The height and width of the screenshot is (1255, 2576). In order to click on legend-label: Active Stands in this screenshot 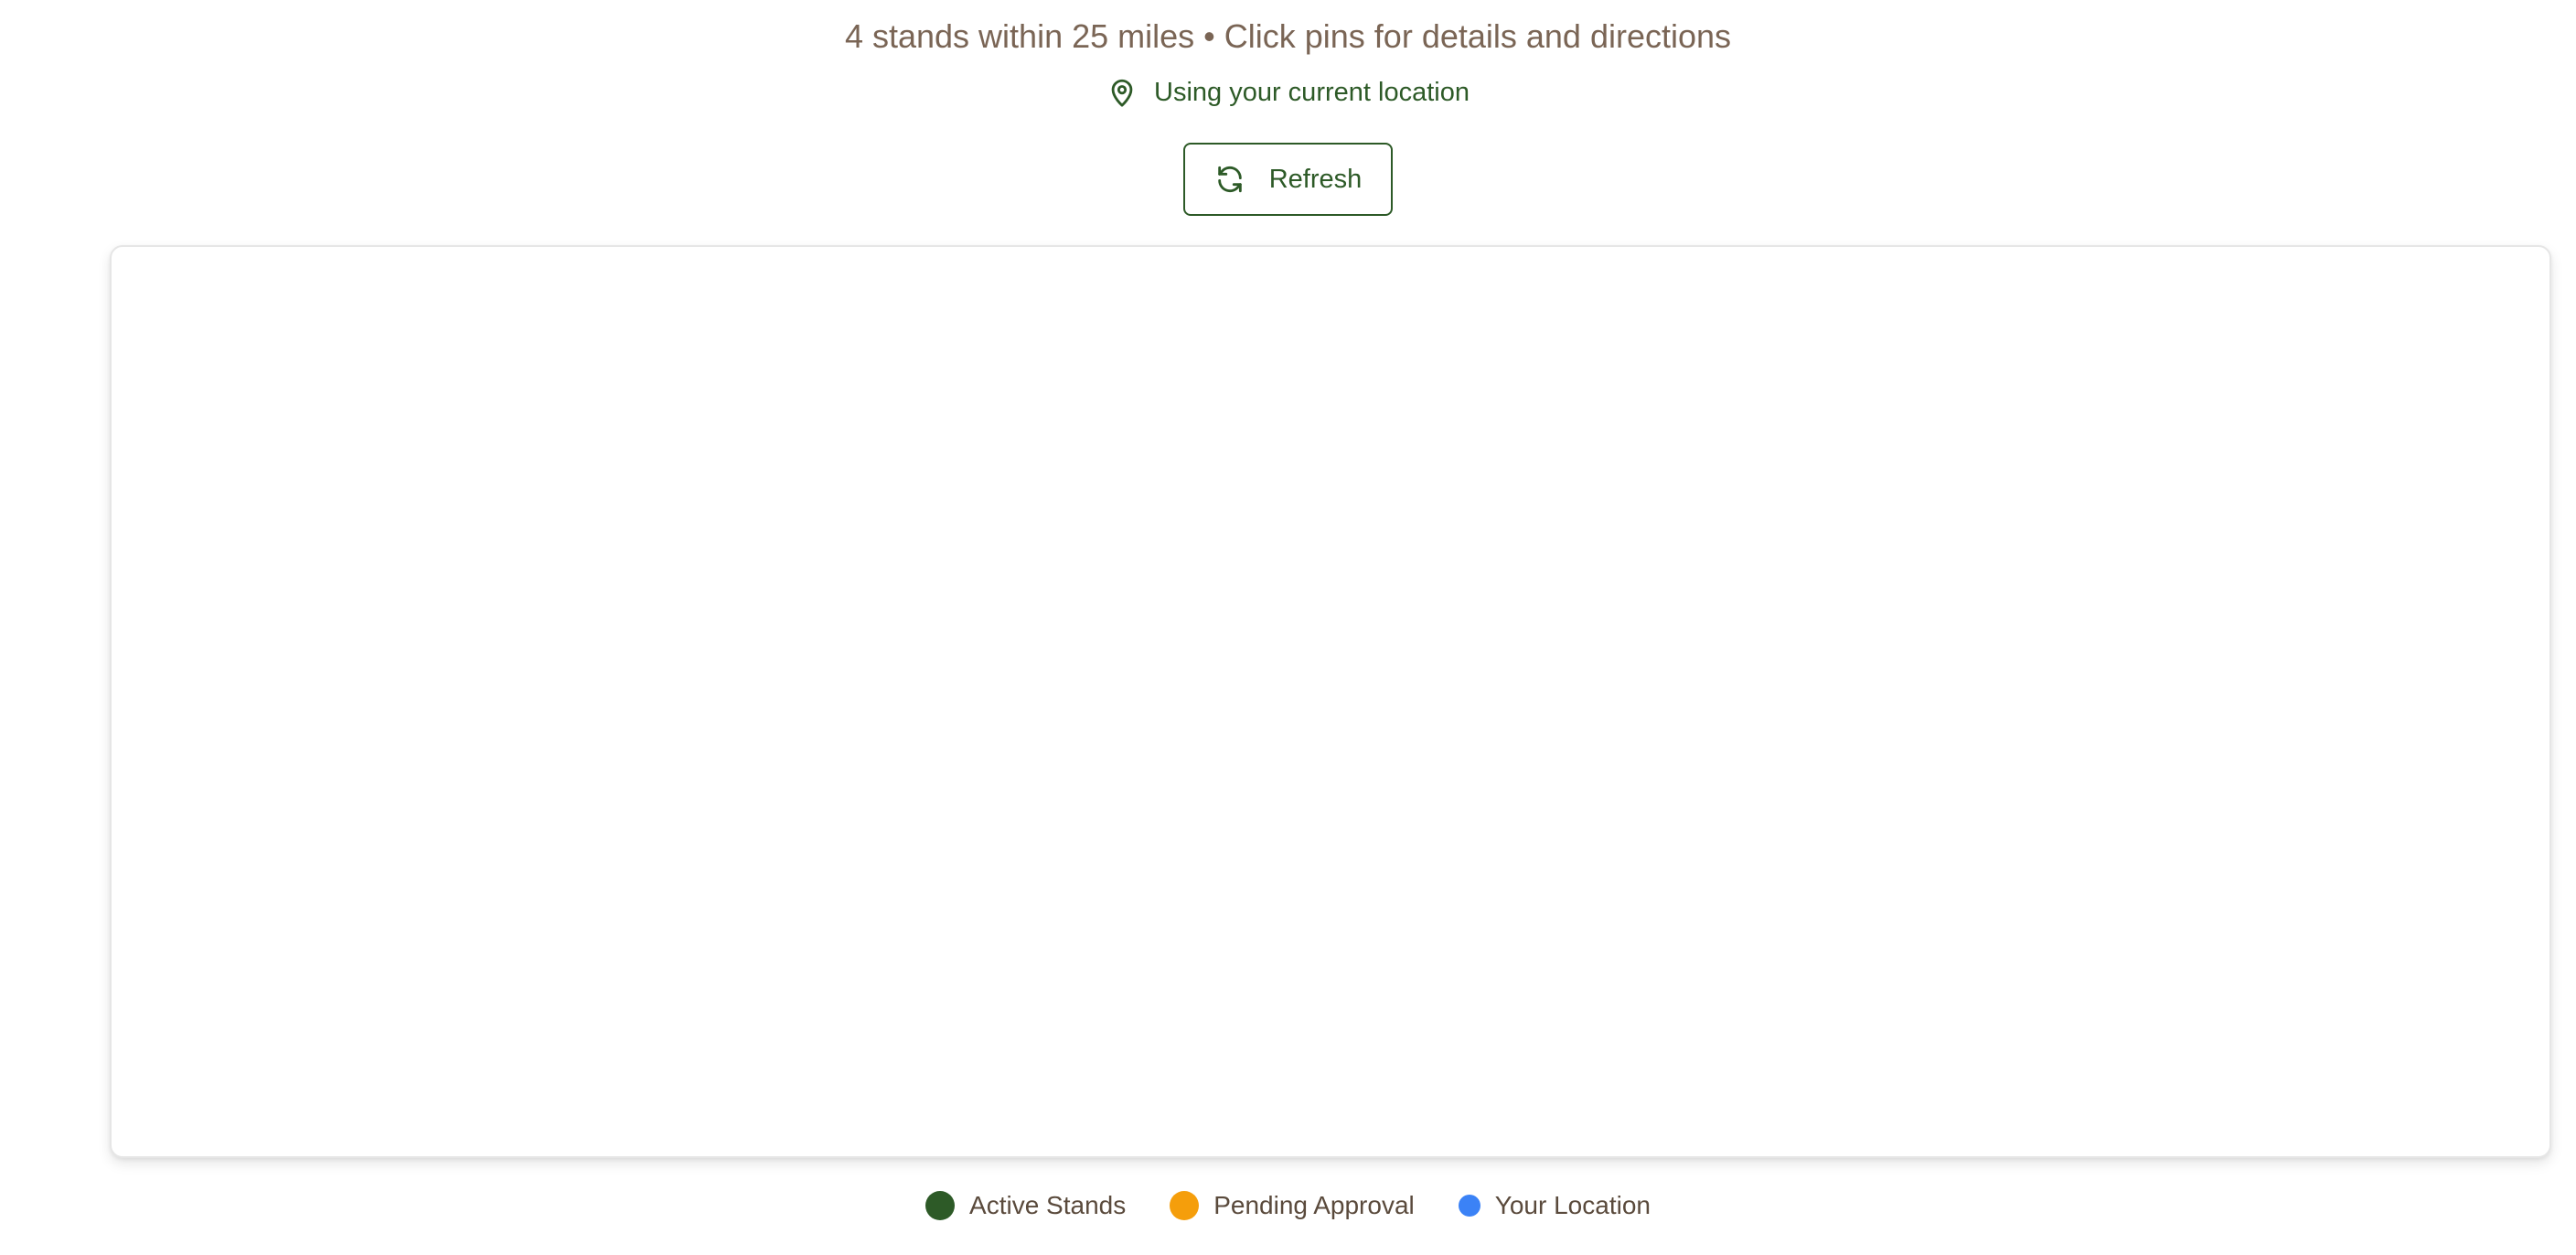, I will do `click(1048, 1205)`.